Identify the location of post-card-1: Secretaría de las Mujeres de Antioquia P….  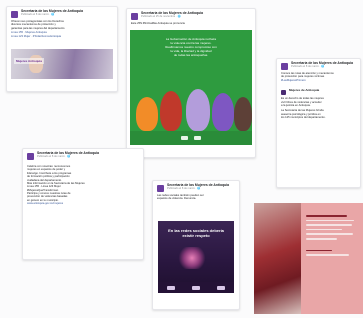
(62, 49).